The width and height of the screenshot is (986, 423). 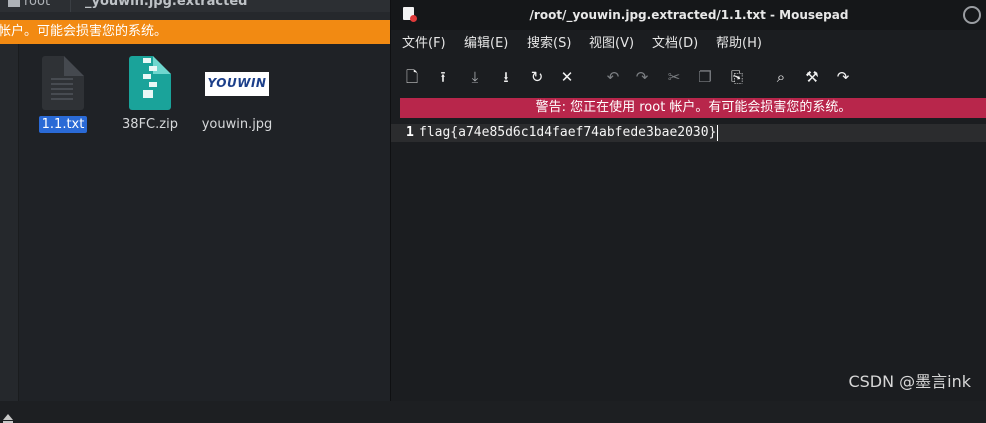 What do you see at coordinates (642, 77) in the screenshot?
I see `redo-icon: ↷` at bounding box center [642, 77].